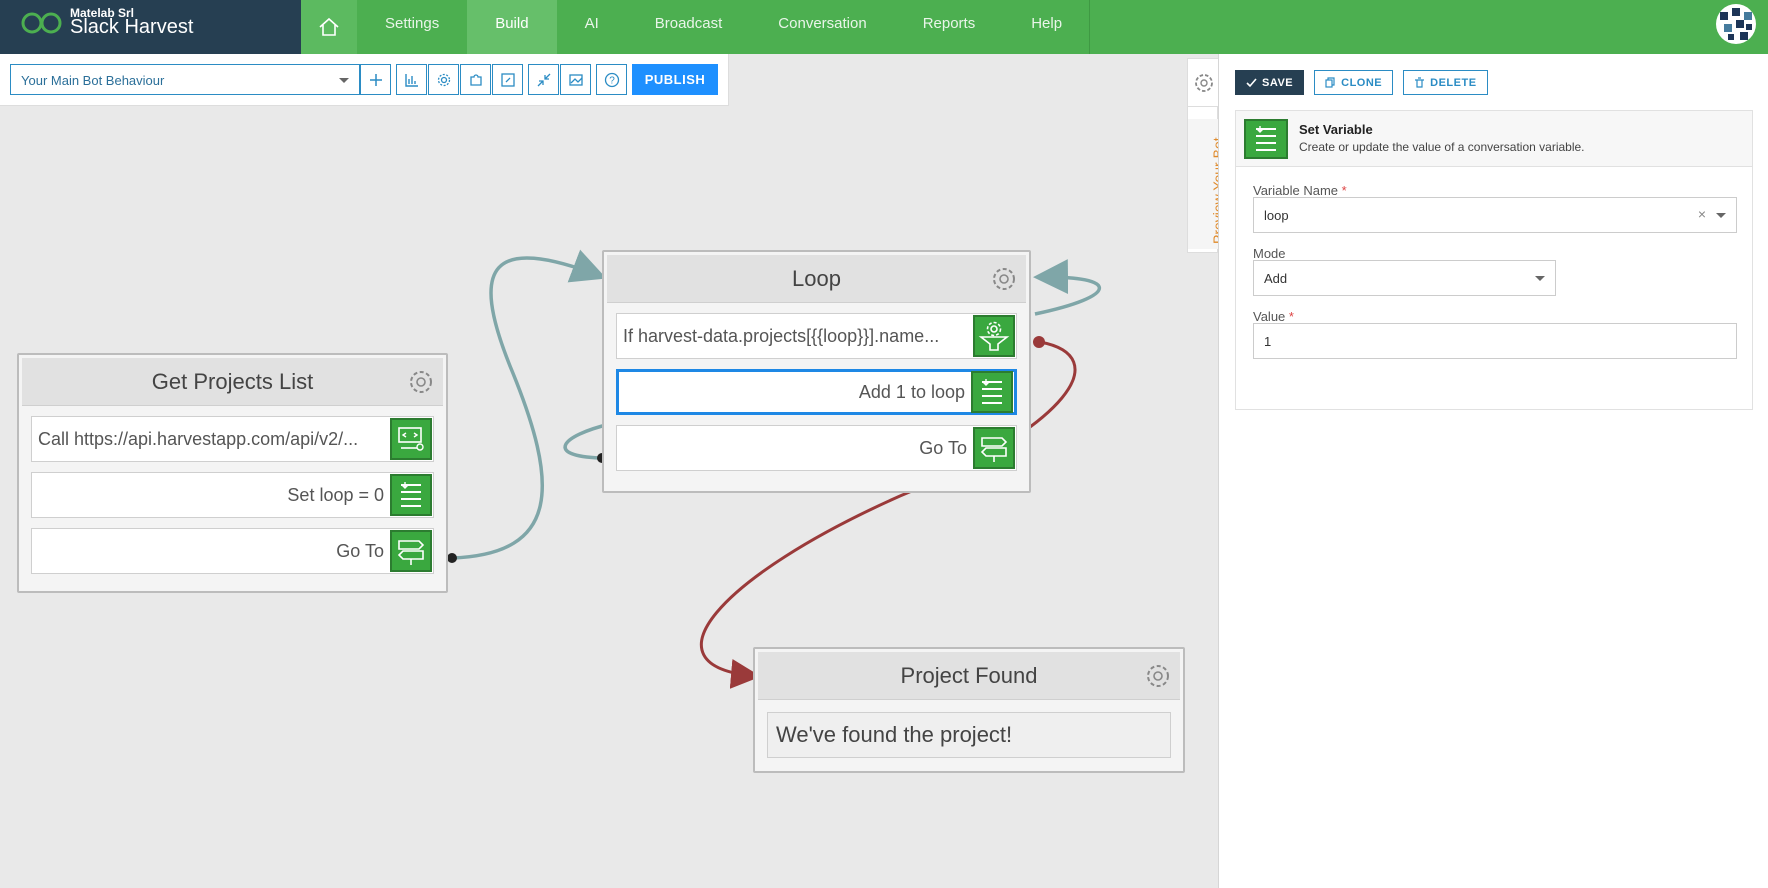 This screenshot has height=888, width=1768. What do you see at coordinates (443, 79) in the screenshot?
I see `settings-button` at bounding box center [443, 79].